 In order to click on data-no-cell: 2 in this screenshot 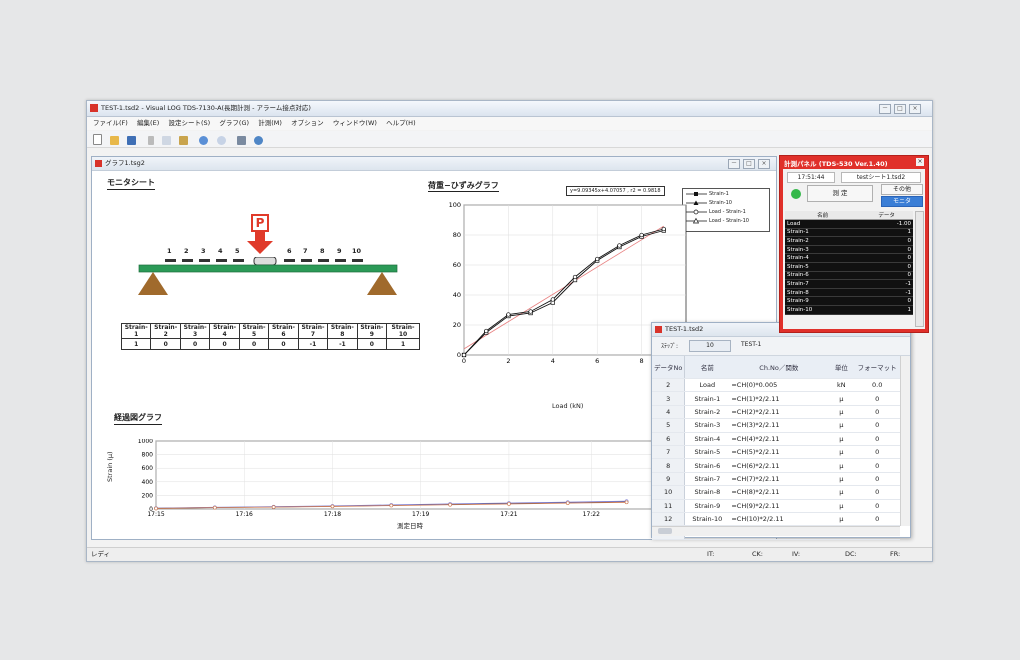, I will do `click(669, 385)`.